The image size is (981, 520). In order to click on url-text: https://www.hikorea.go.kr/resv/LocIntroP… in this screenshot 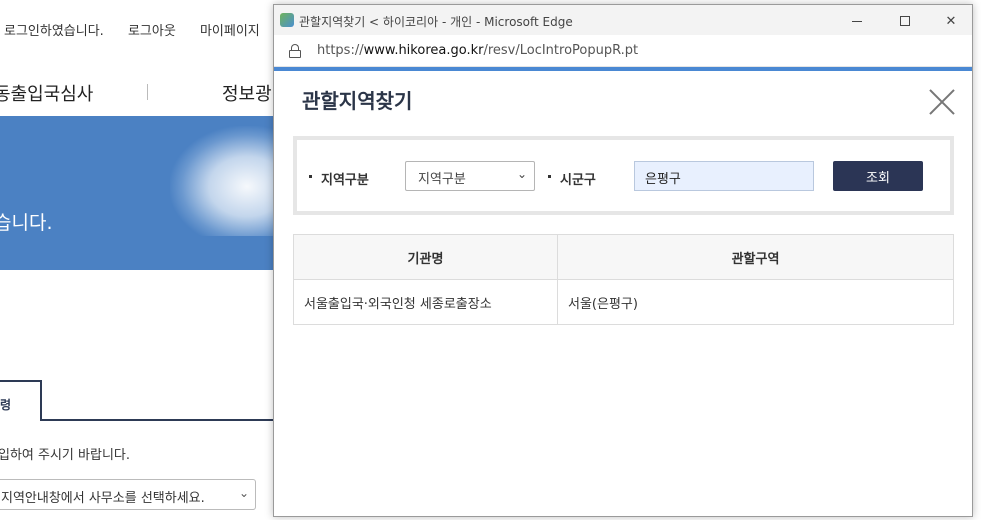, I will do `click(477, 50)`.